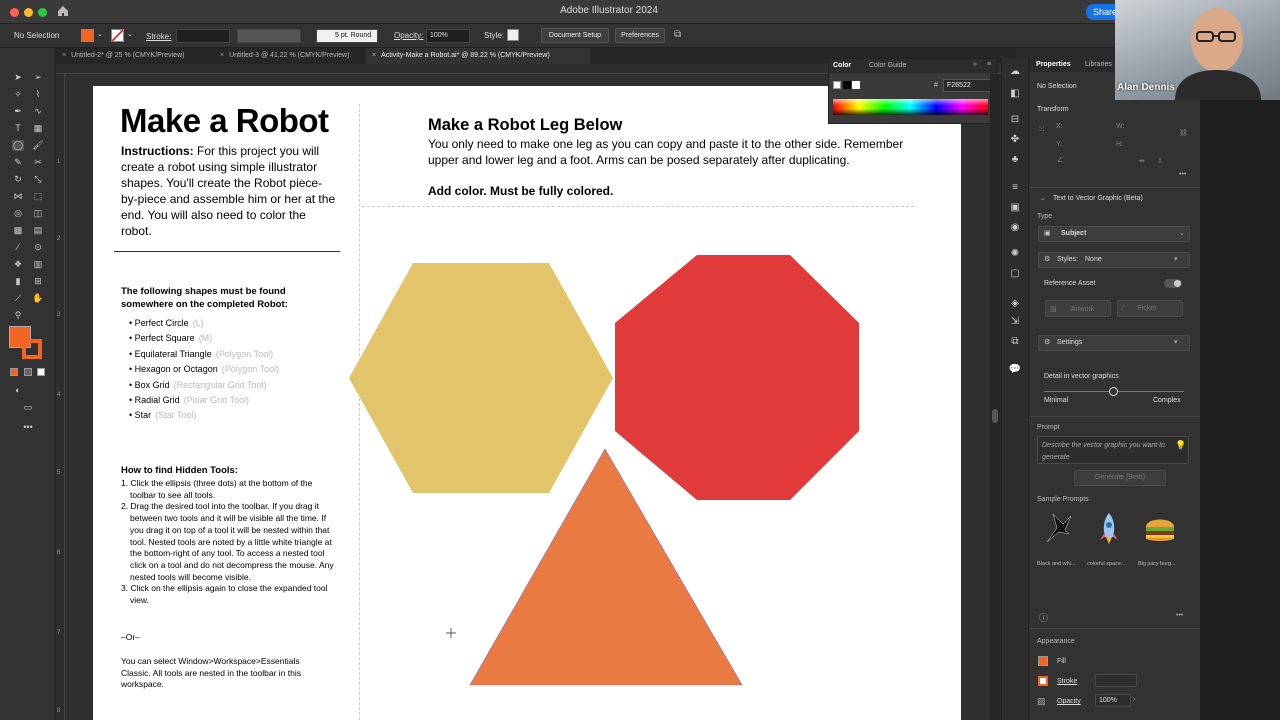  I want to click on slice-tool-icon: ⟋, so click(18, 298).